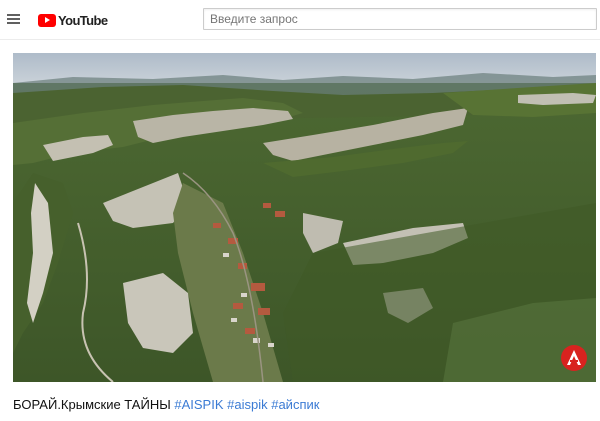  Describe the element at coordinates (47, 20) in the screenshot. I see `youtube-play-icon` at that location.